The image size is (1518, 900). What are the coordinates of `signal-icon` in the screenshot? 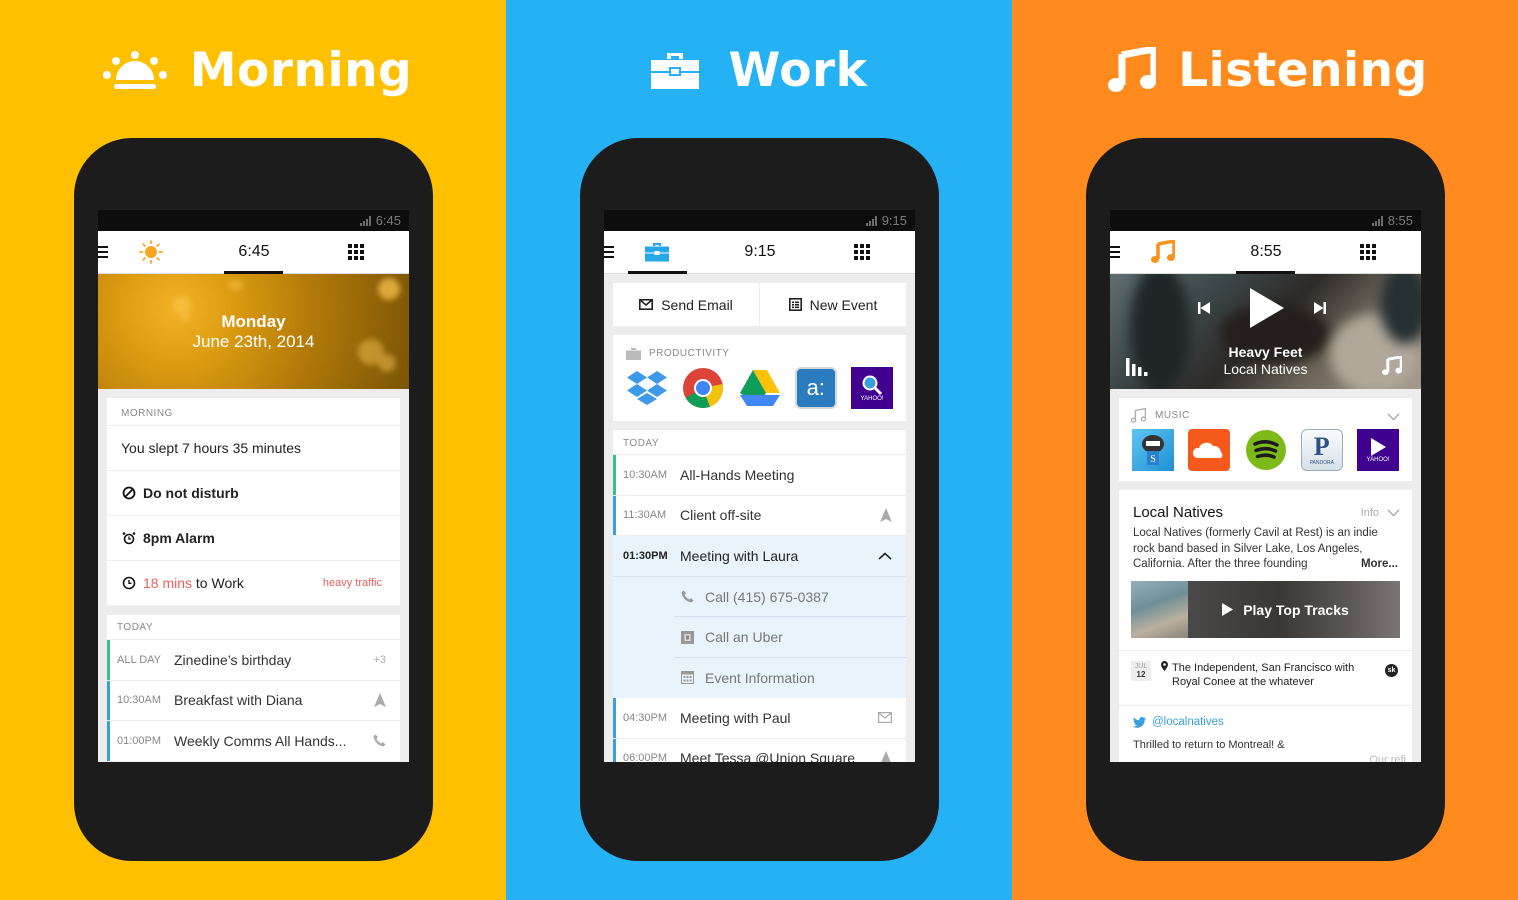 It's located at (365, 220).